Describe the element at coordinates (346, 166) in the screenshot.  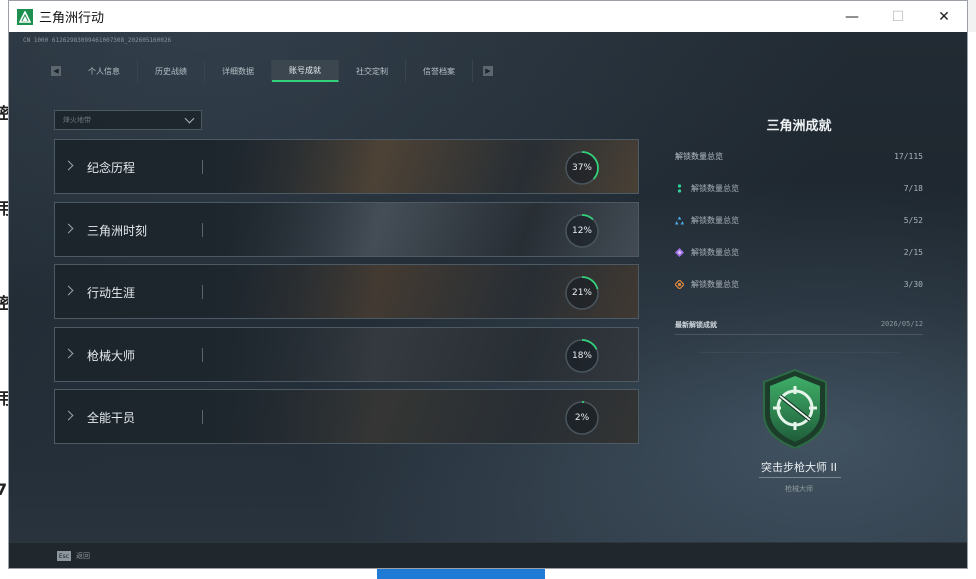
I see `achievement-category-row: 纪念历程 37%` at that location.